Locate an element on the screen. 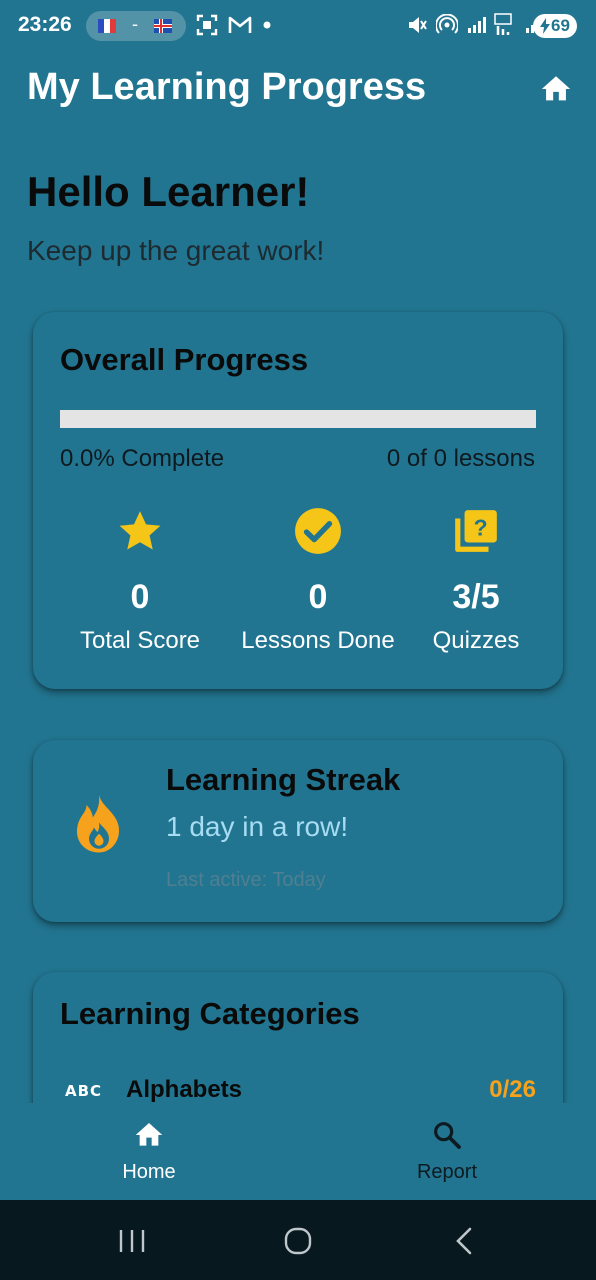 The height and width of the screenshot is (1280, 596). nav-home: Home is located at coordinates (149, 1151).